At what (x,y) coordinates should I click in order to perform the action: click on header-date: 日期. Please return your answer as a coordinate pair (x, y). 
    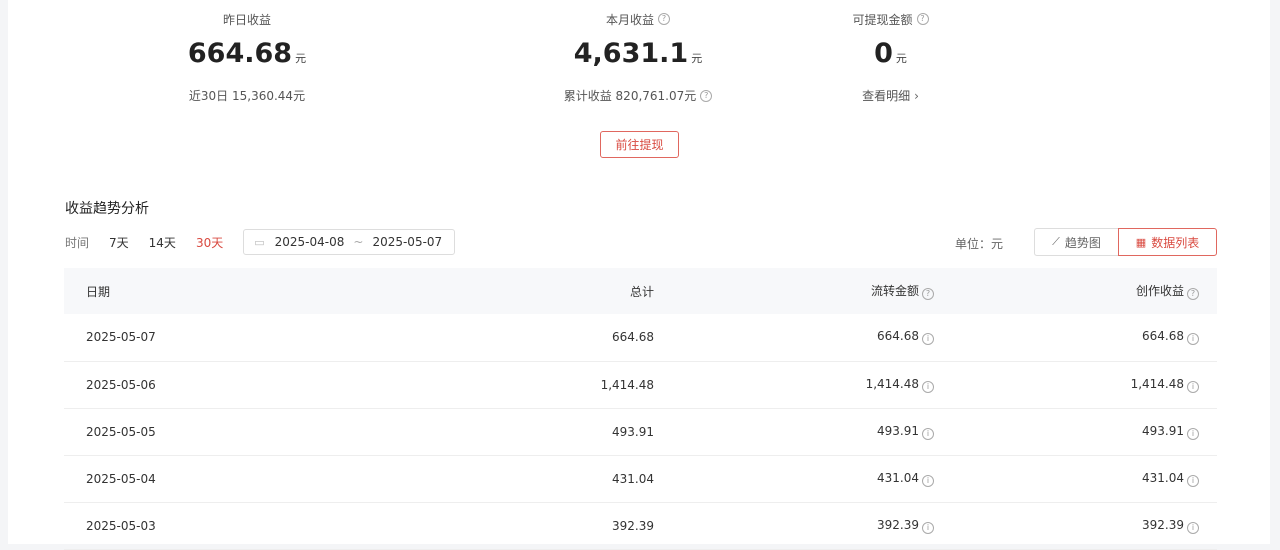
    Looking at the image, I should click on (98, 291).